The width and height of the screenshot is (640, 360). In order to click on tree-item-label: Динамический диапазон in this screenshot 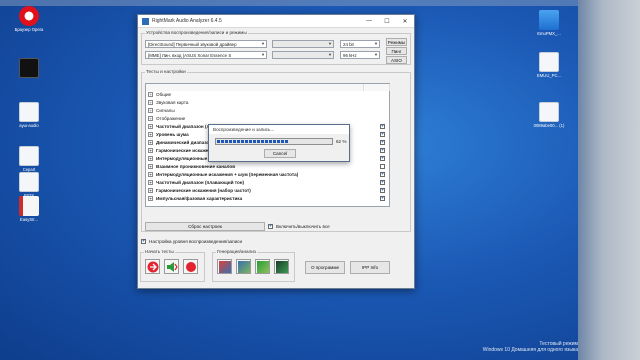, I will do `click(184, 142)`.